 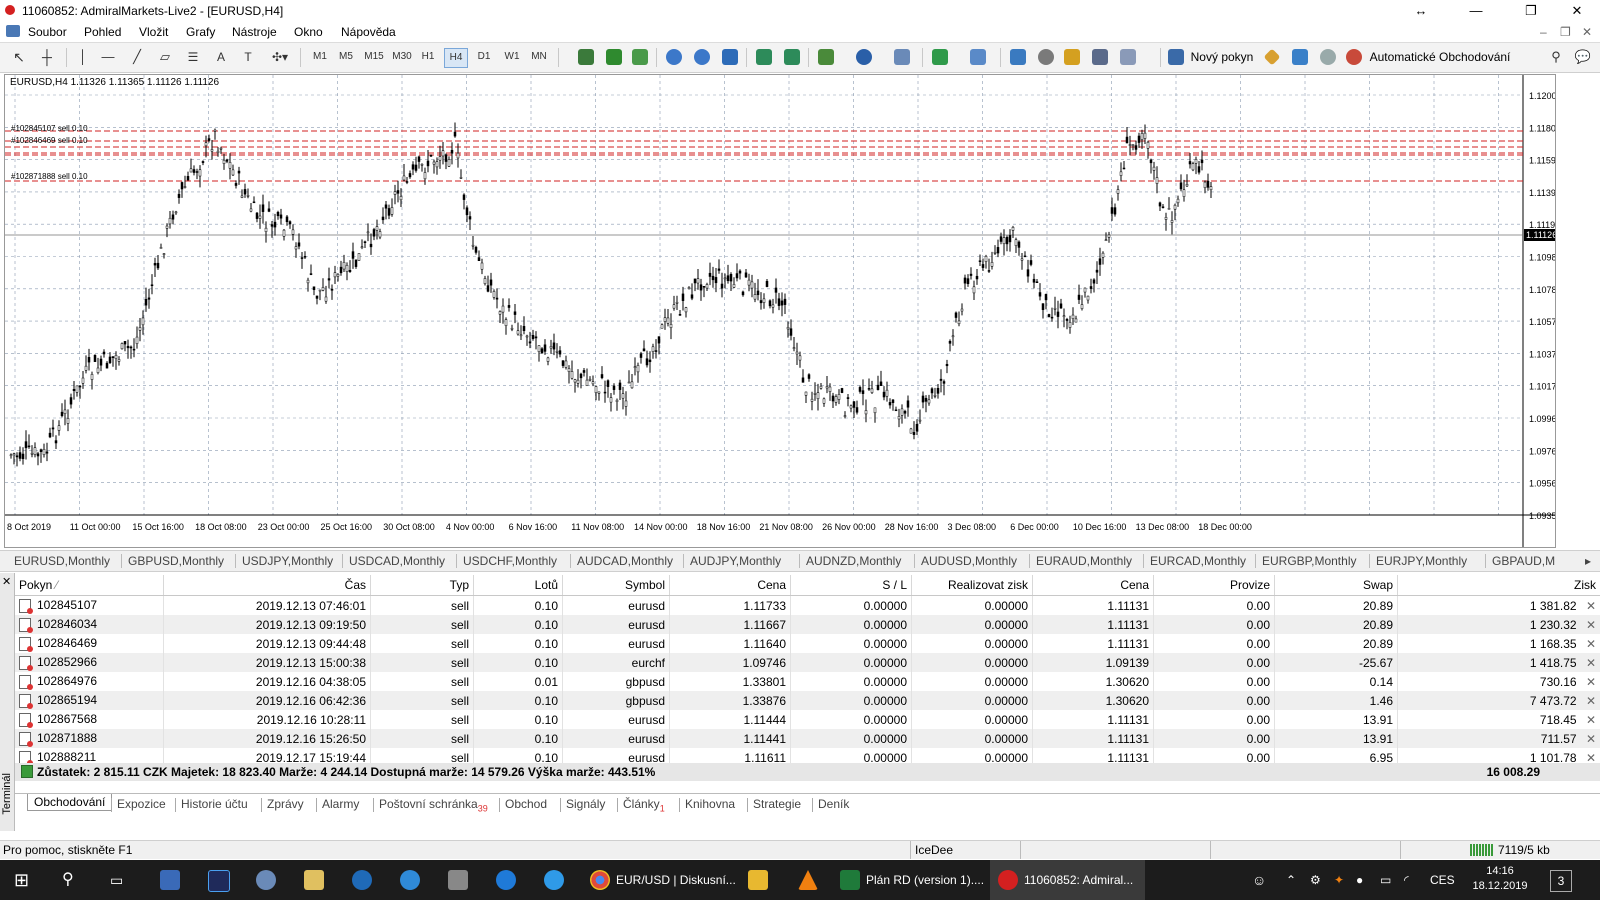 What do you see at coordinates (285, 804) in the screenshot?
I see `terminal-tab: Zprávy` at bounding box center [285, 804].